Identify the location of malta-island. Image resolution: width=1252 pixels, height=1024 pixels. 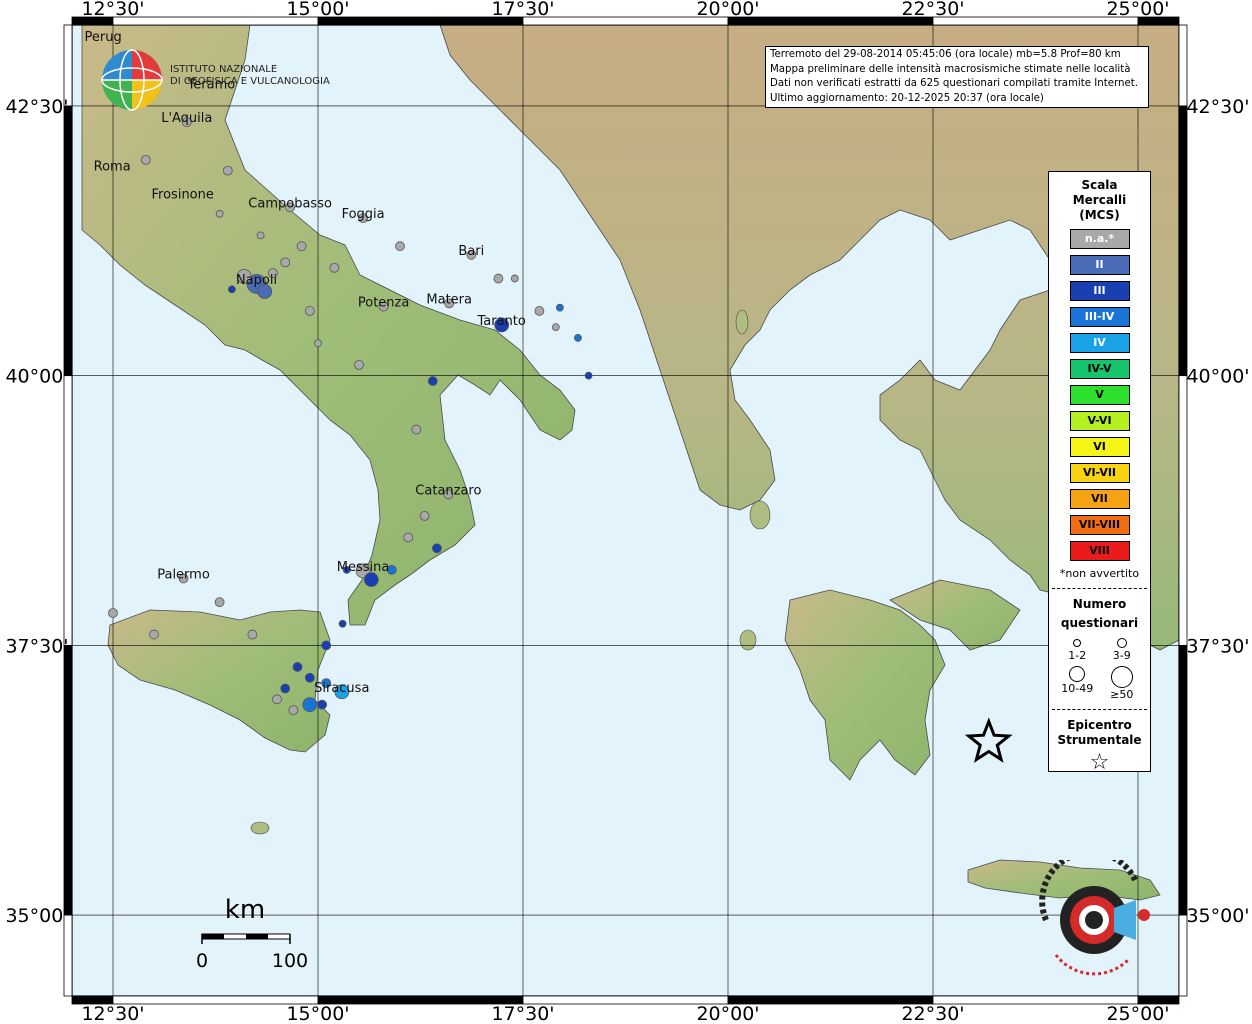
(260, 828).